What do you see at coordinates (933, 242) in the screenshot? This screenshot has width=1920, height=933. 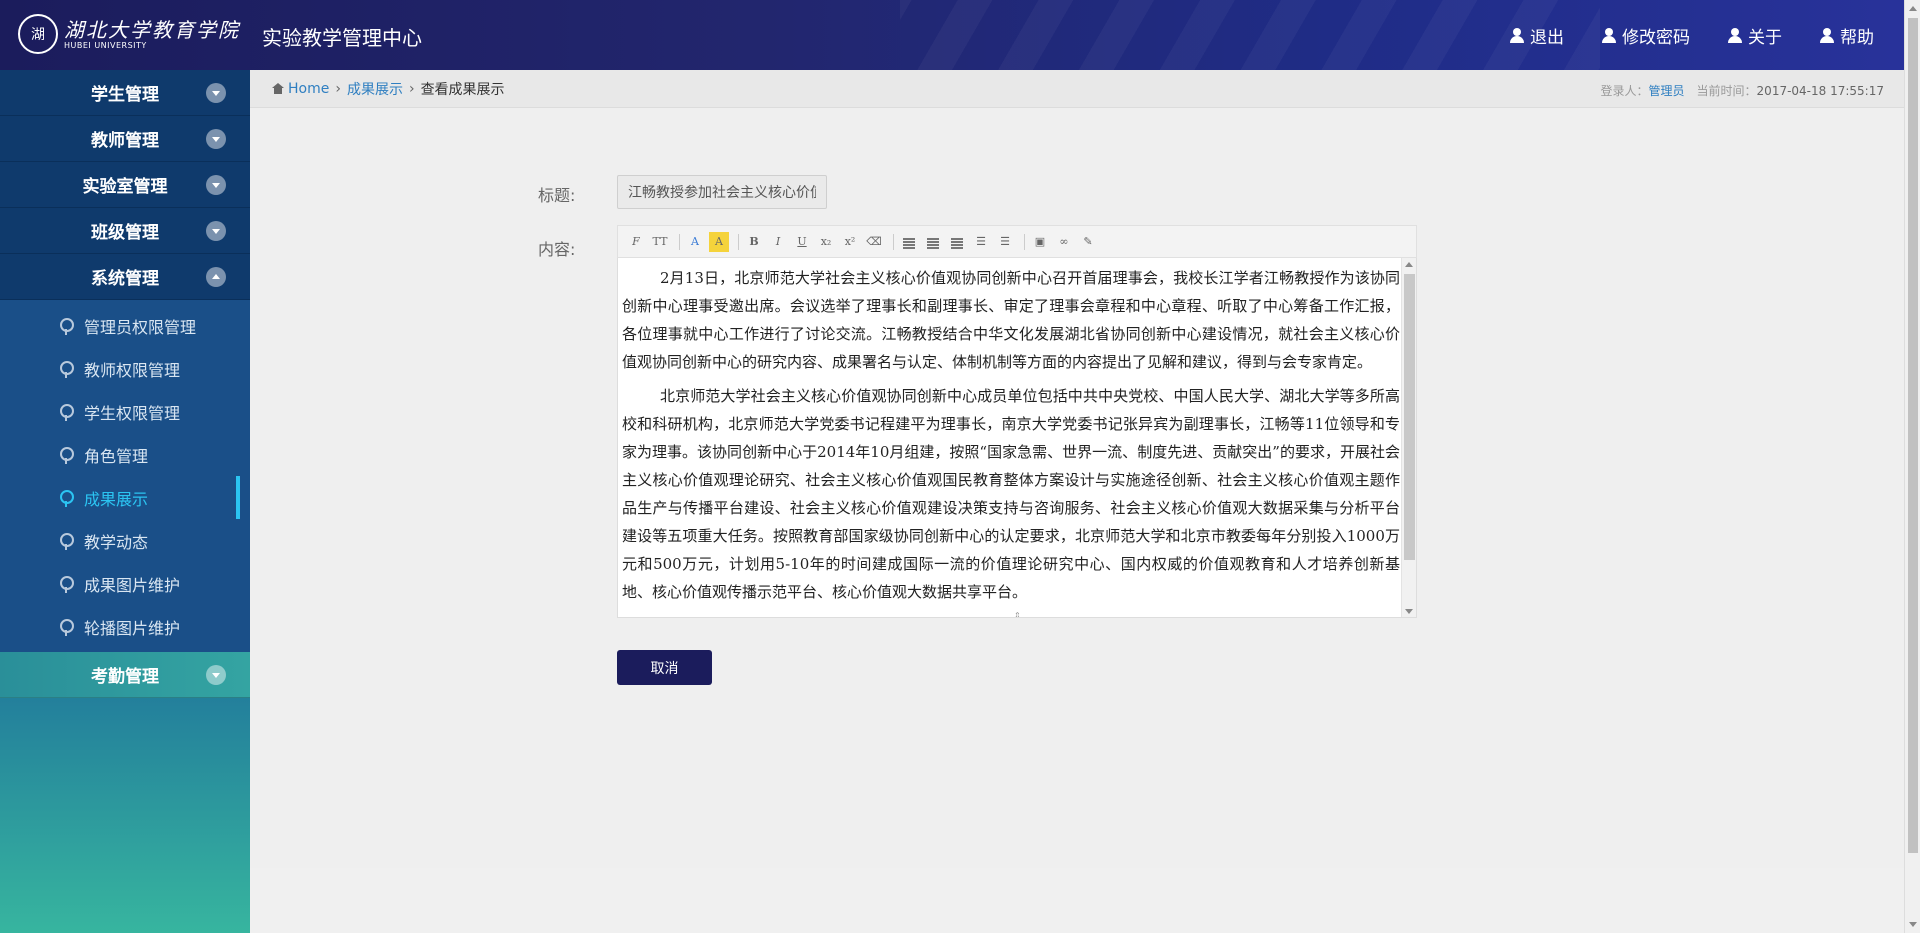 I see `align-center-icon` at bounding box center [933, 242].